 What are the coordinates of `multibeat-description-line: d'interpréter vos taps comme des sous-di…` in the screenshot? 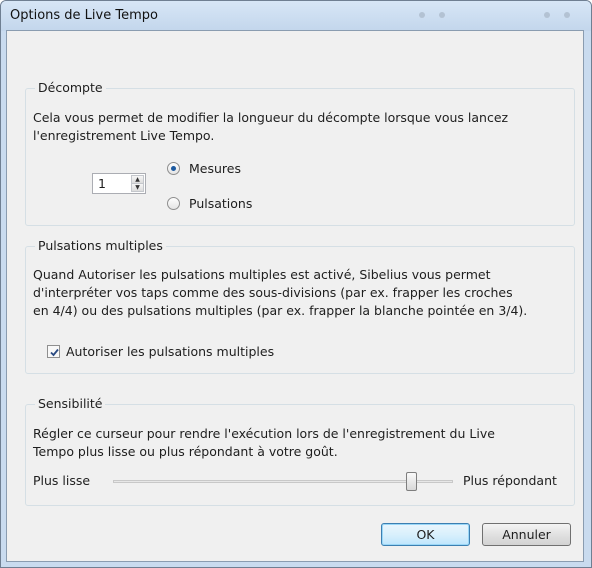 It's located at (273, 292).